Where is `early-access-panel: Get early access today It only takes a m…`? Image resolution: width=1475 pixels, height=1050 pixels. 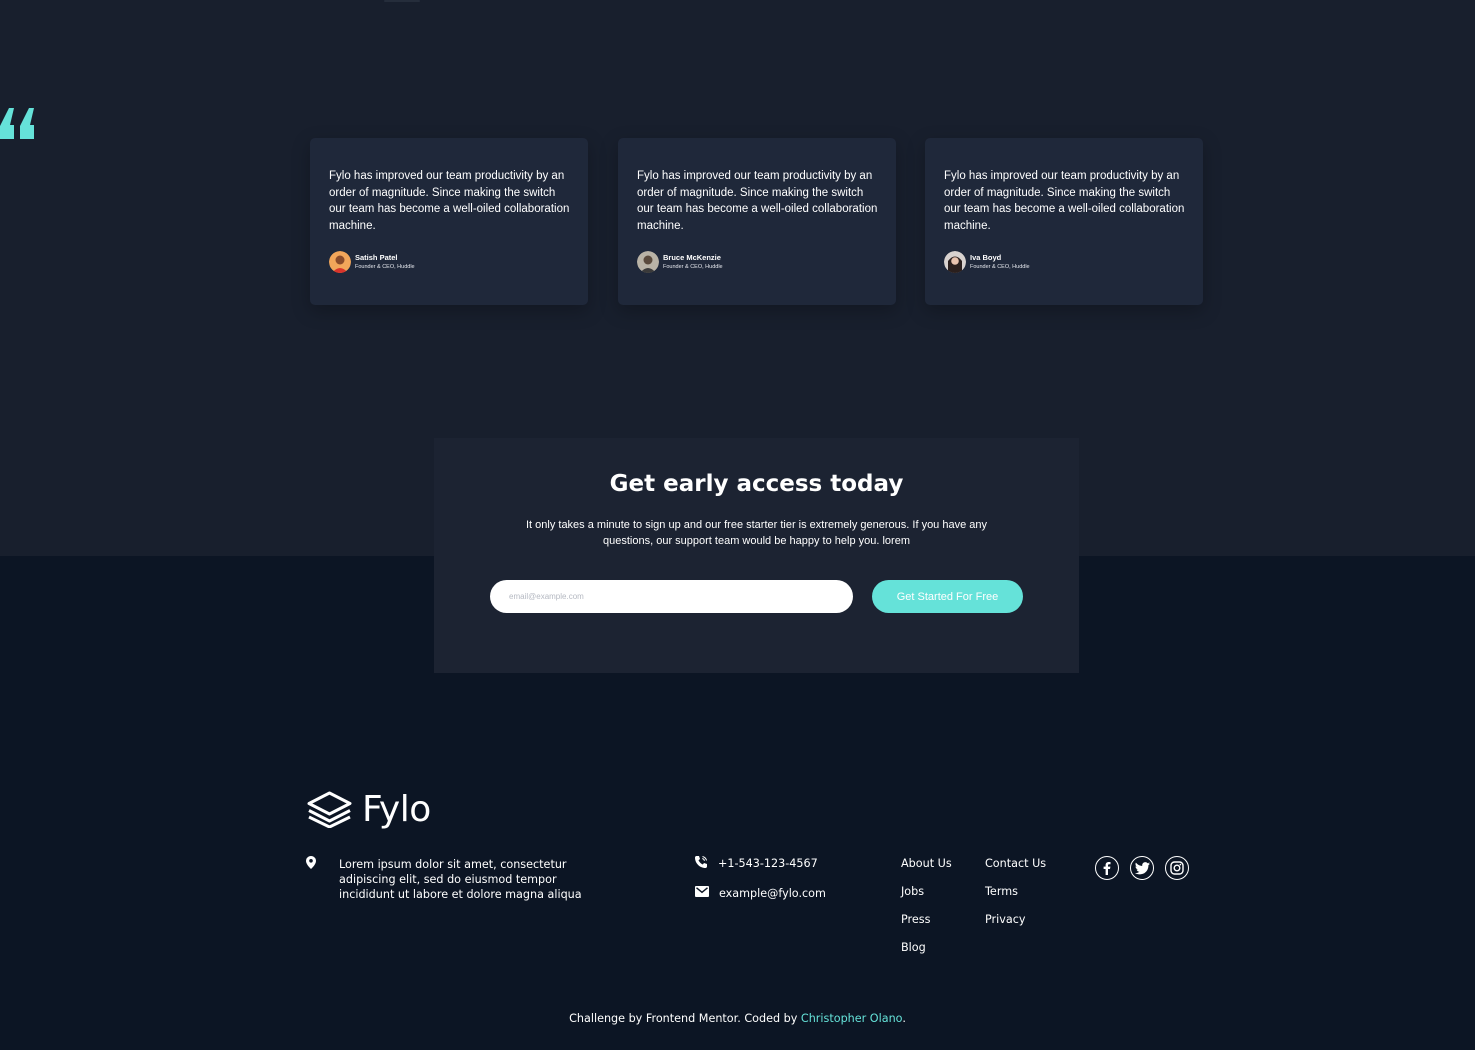 early-access-panel: Get early access today It only takes a m… is located at coordinates (756, 555).